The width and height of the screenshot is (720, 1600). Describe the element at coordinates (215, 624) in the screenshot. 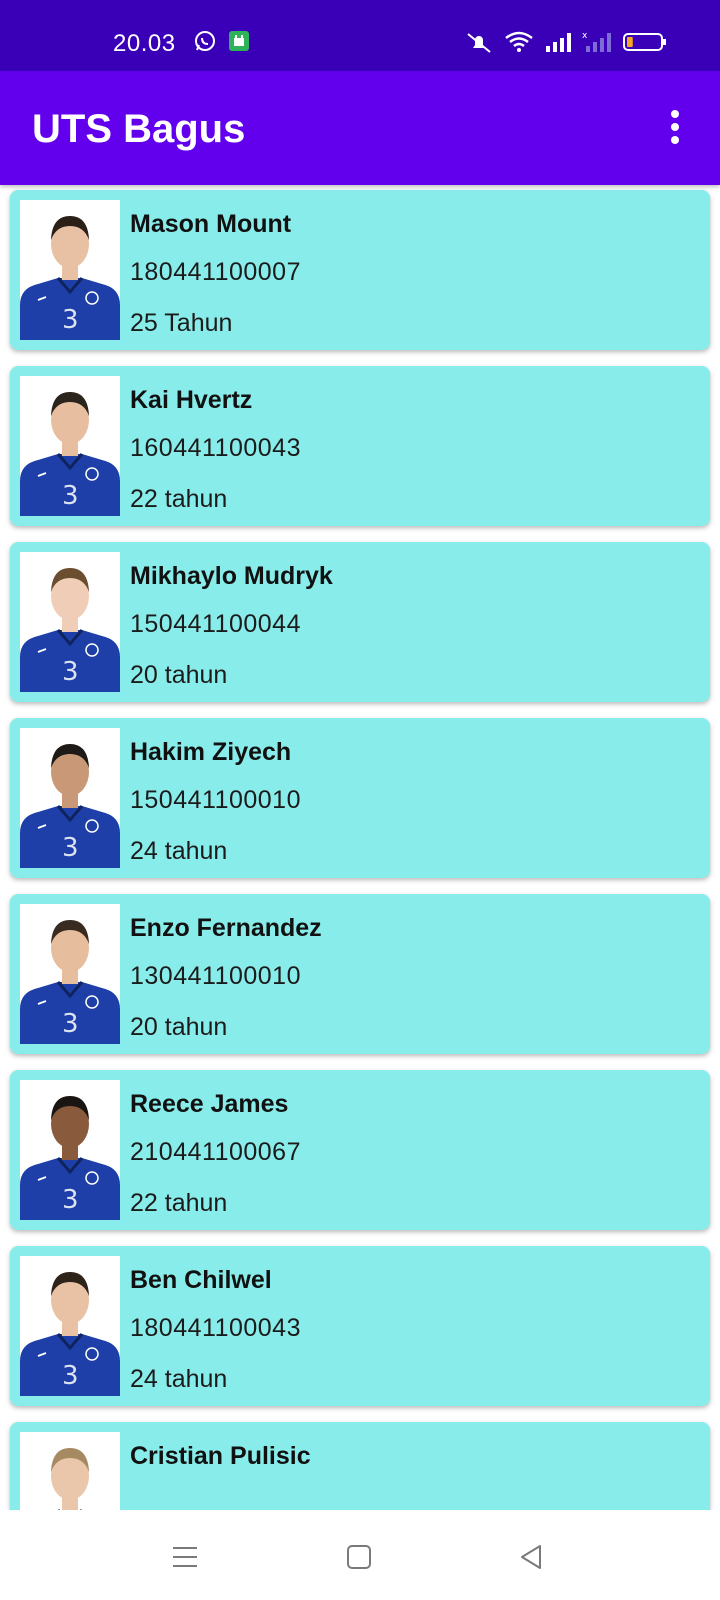

I see `player-id: 150441100044` at that location.